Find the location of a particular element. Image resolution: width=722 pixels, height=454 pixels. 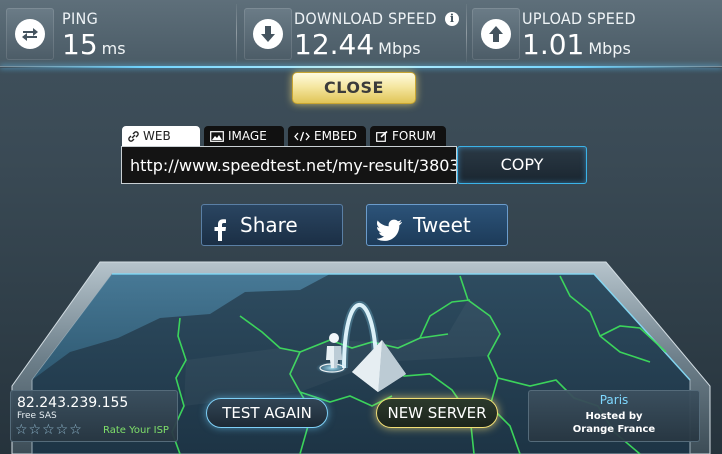

tab-forum: FORUM is located at coordinates (408, 136).